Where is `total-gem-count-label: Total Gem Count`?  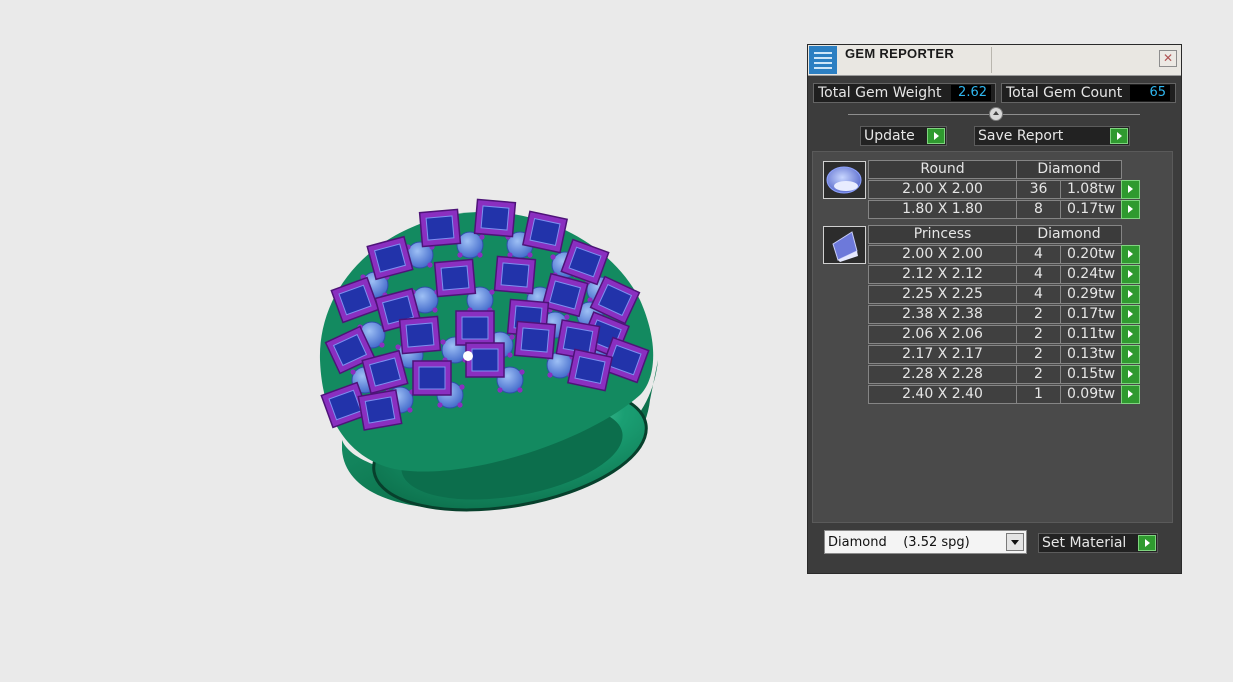 total-gem-count-label: Total Gem Count is located at coordinates (1064, 93).